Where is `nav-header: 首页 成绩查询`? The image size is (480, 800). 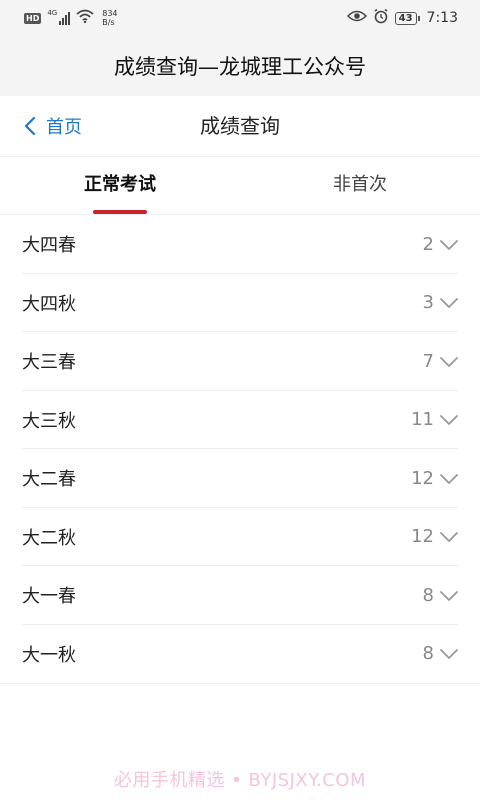
nav-header: 首页 成绩查询 is located at coordinates (240, 126).